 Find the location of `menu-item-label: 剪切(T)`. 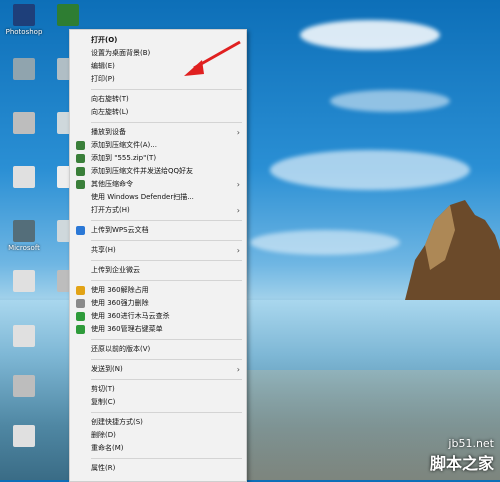

menu-item-label: 剪切(T) is located at coordinates (103, 389).